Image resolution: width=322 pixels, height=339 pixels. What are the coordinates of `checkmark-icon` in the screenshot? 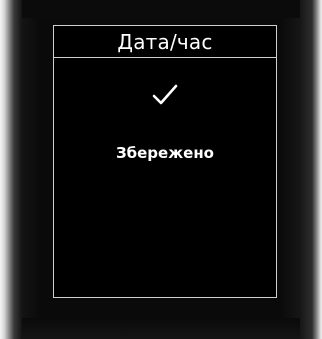 It's located at (165, 97).